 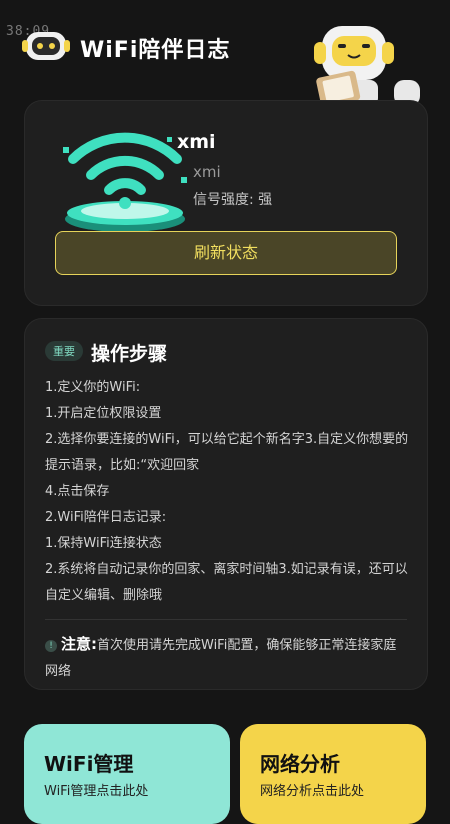 What do you see at coordinates (221, 658) in the screenshot?
I see `note-text: 首次使用请先完成WiFi配置，确保能够正常连接家庭网络` at bounding box center [221, 658].